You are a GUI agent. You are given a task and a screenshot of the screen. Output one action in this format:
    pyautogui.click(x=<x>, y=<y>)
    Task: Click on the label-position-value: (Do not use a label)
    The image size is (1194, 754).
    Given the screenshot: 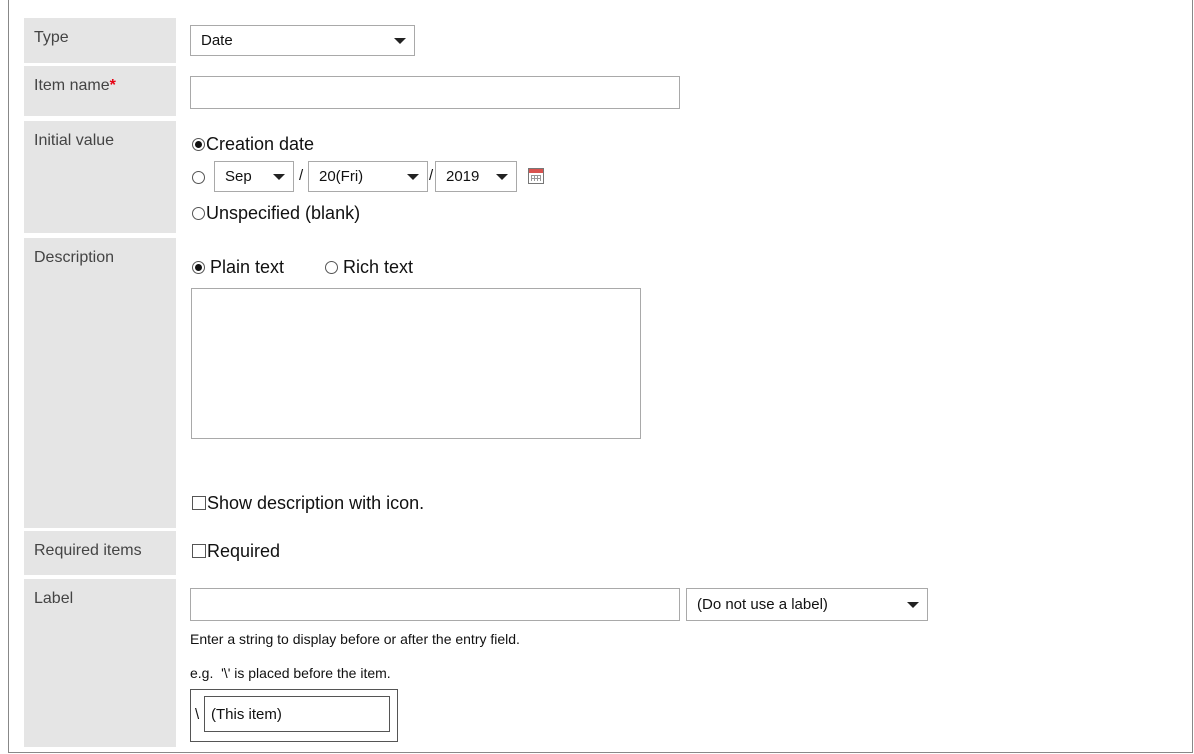 What is the action you would take?
    pyautogui.click(x=762, y=604)
    